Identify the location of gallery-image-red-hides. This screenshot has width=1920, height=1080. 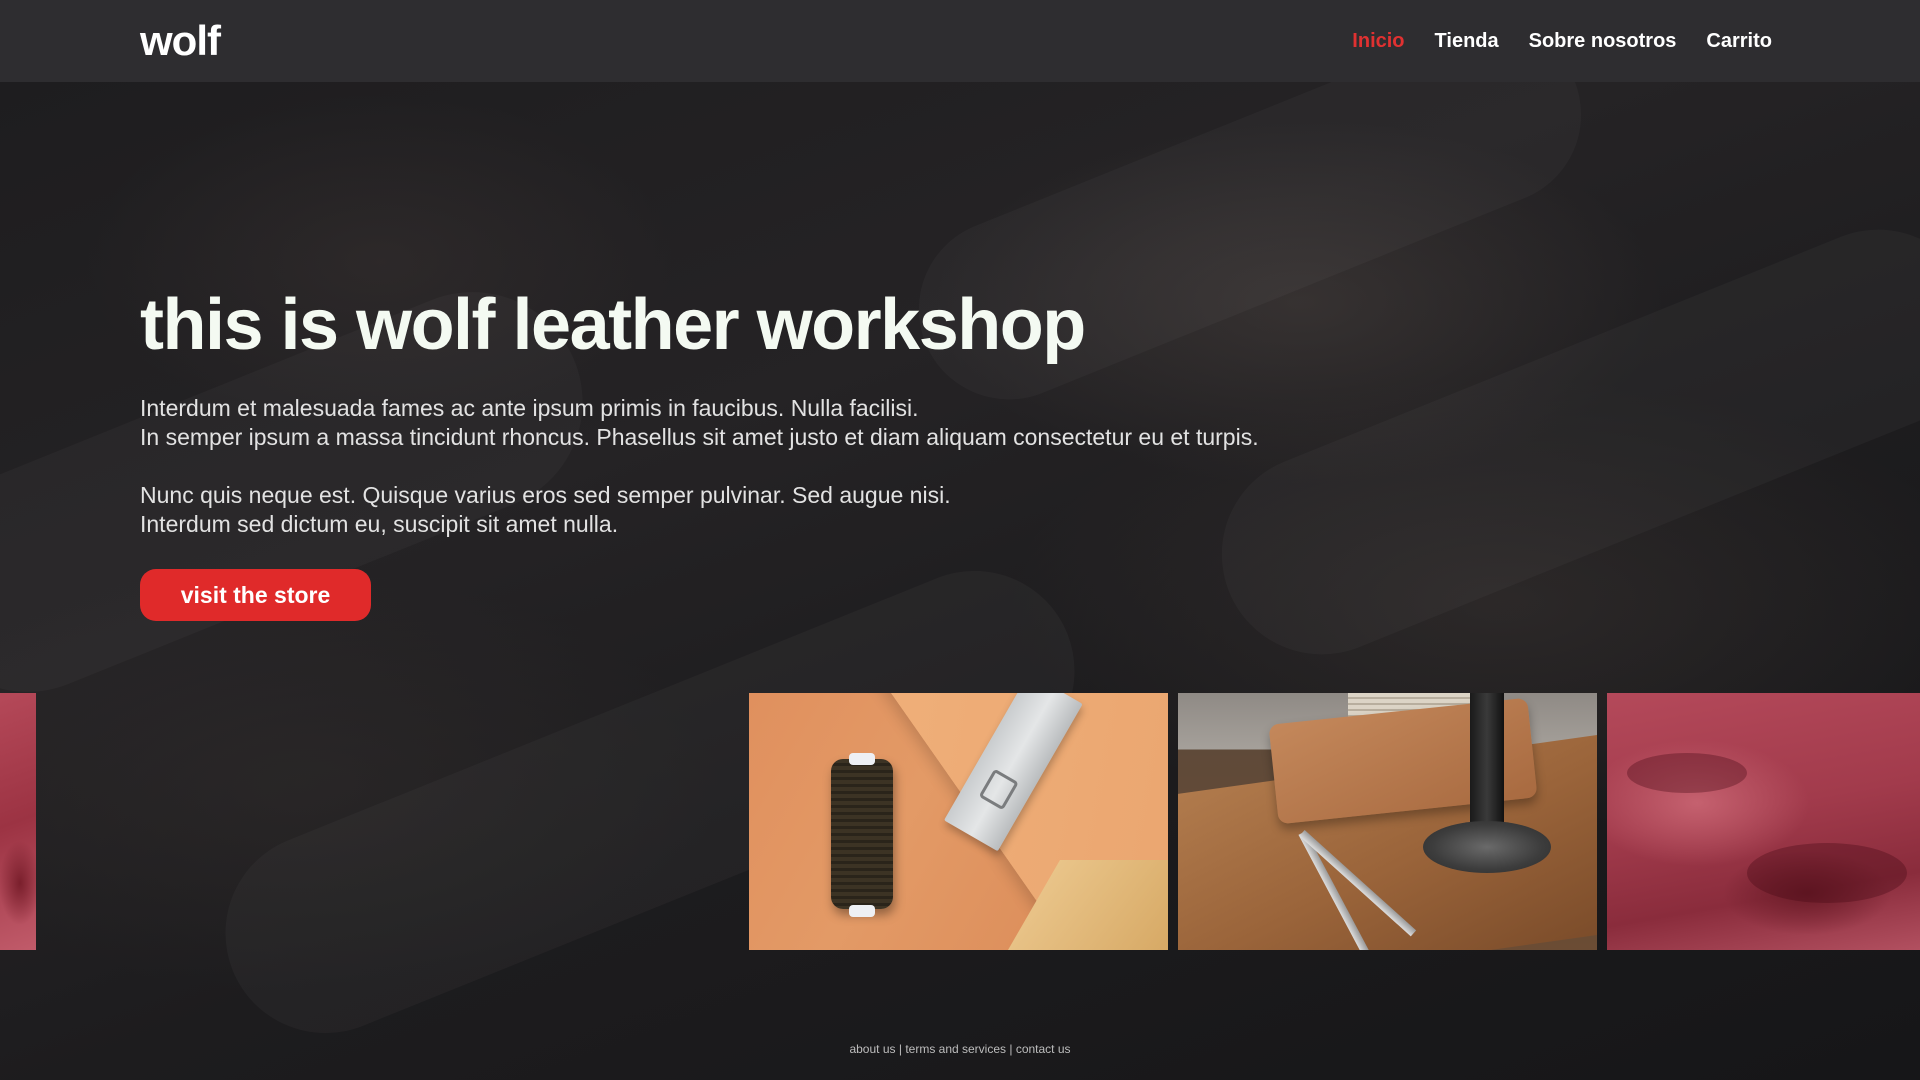
(1763, 821).